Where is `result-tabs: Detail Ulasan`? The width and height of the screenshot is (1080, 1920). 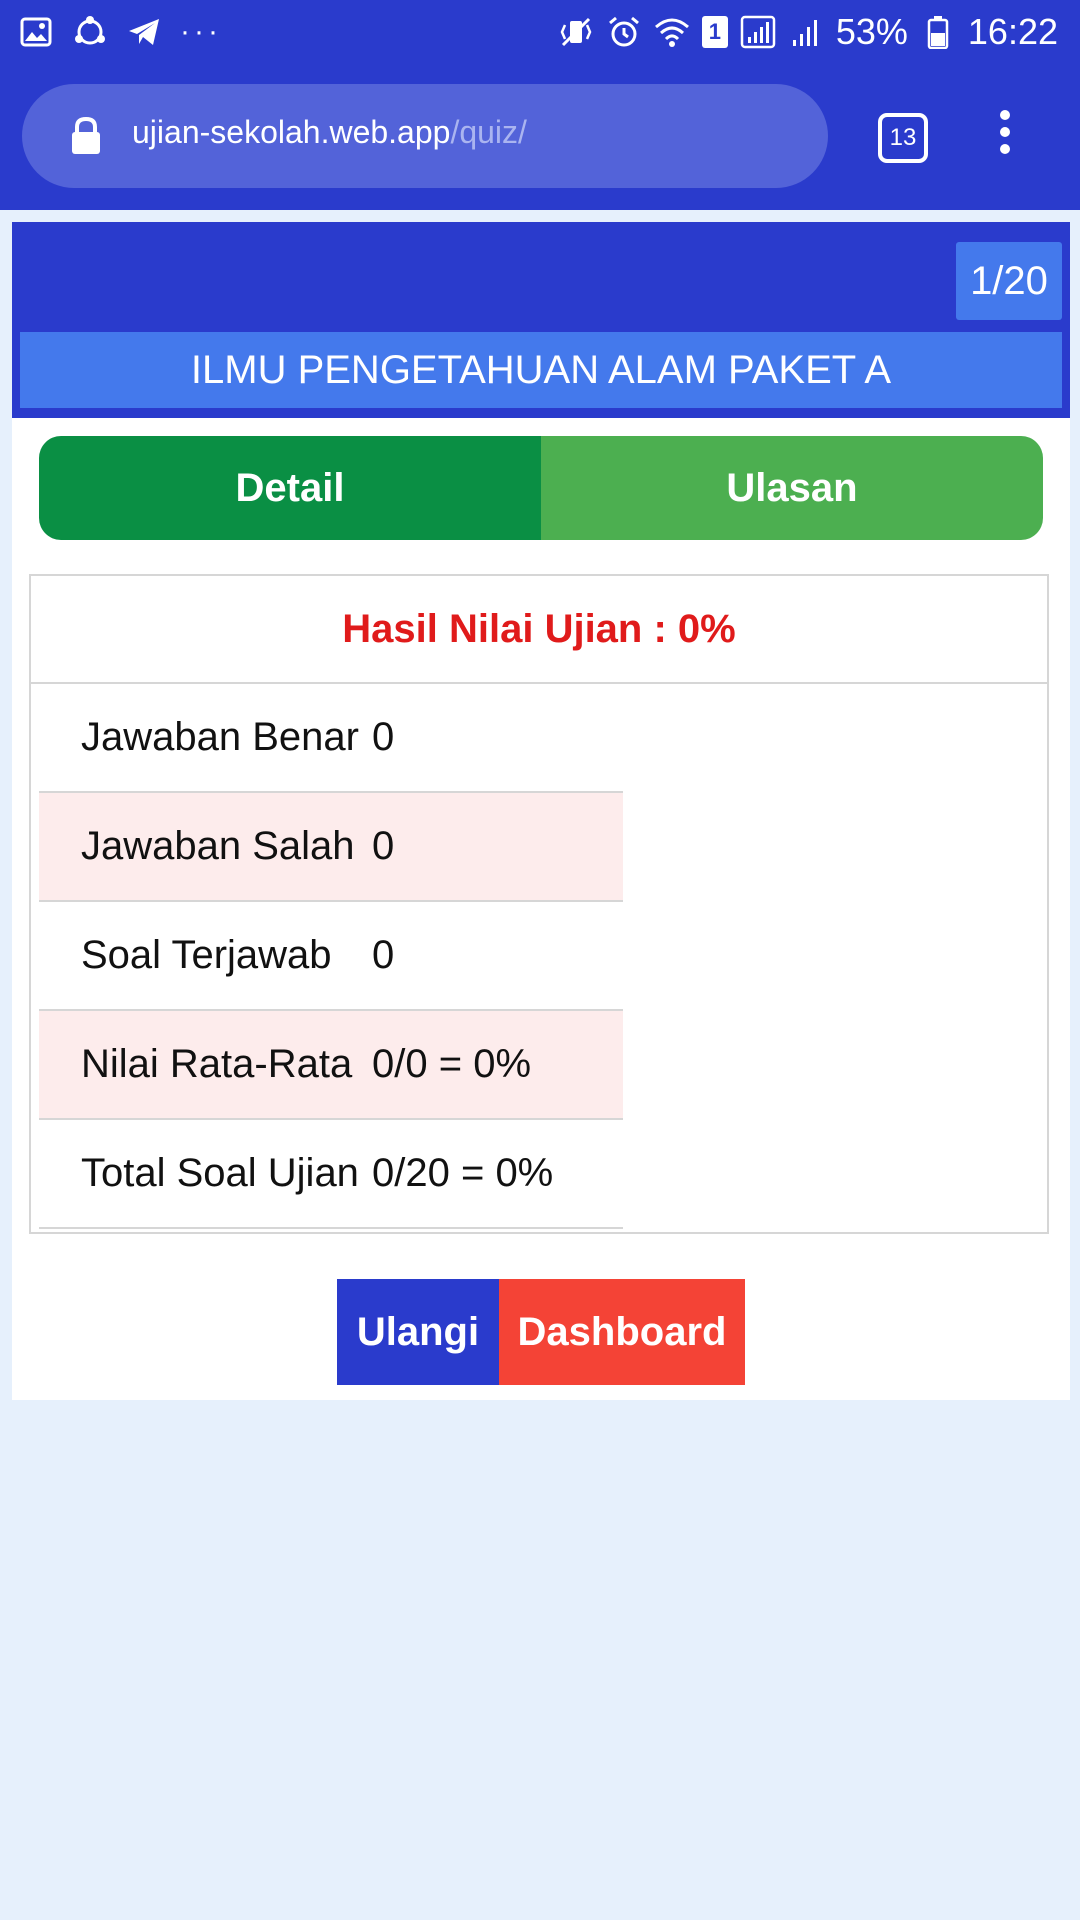 result-tabs: Detail Ulasan is located at coordinates (541, 488).